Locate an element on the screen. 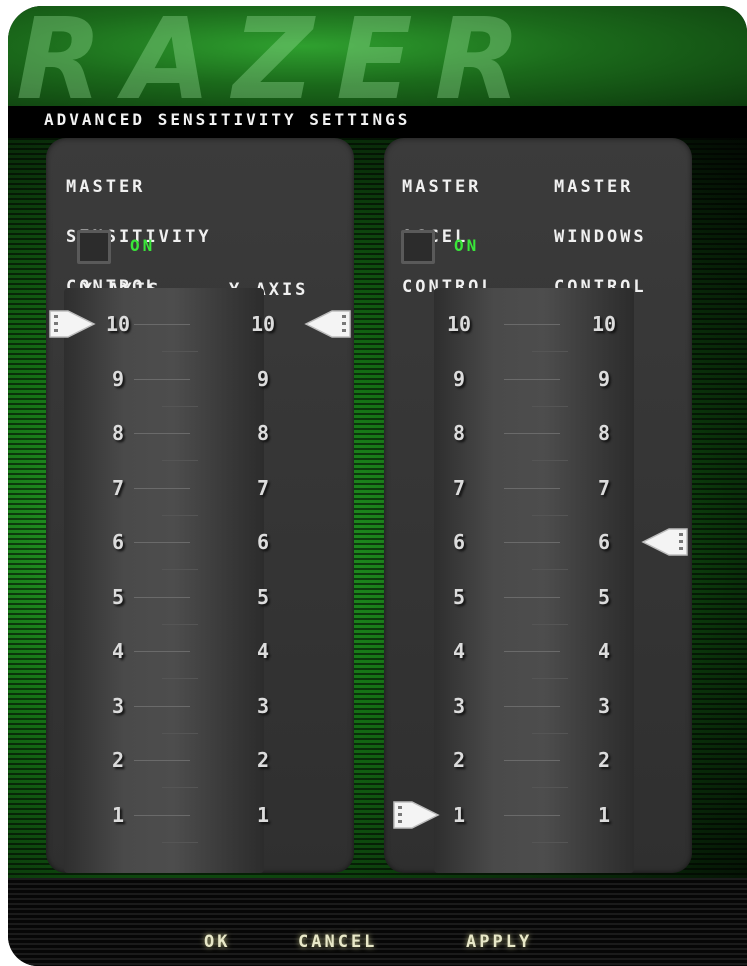  x-axis-slider-thumb is located at coordinates (72, 324).